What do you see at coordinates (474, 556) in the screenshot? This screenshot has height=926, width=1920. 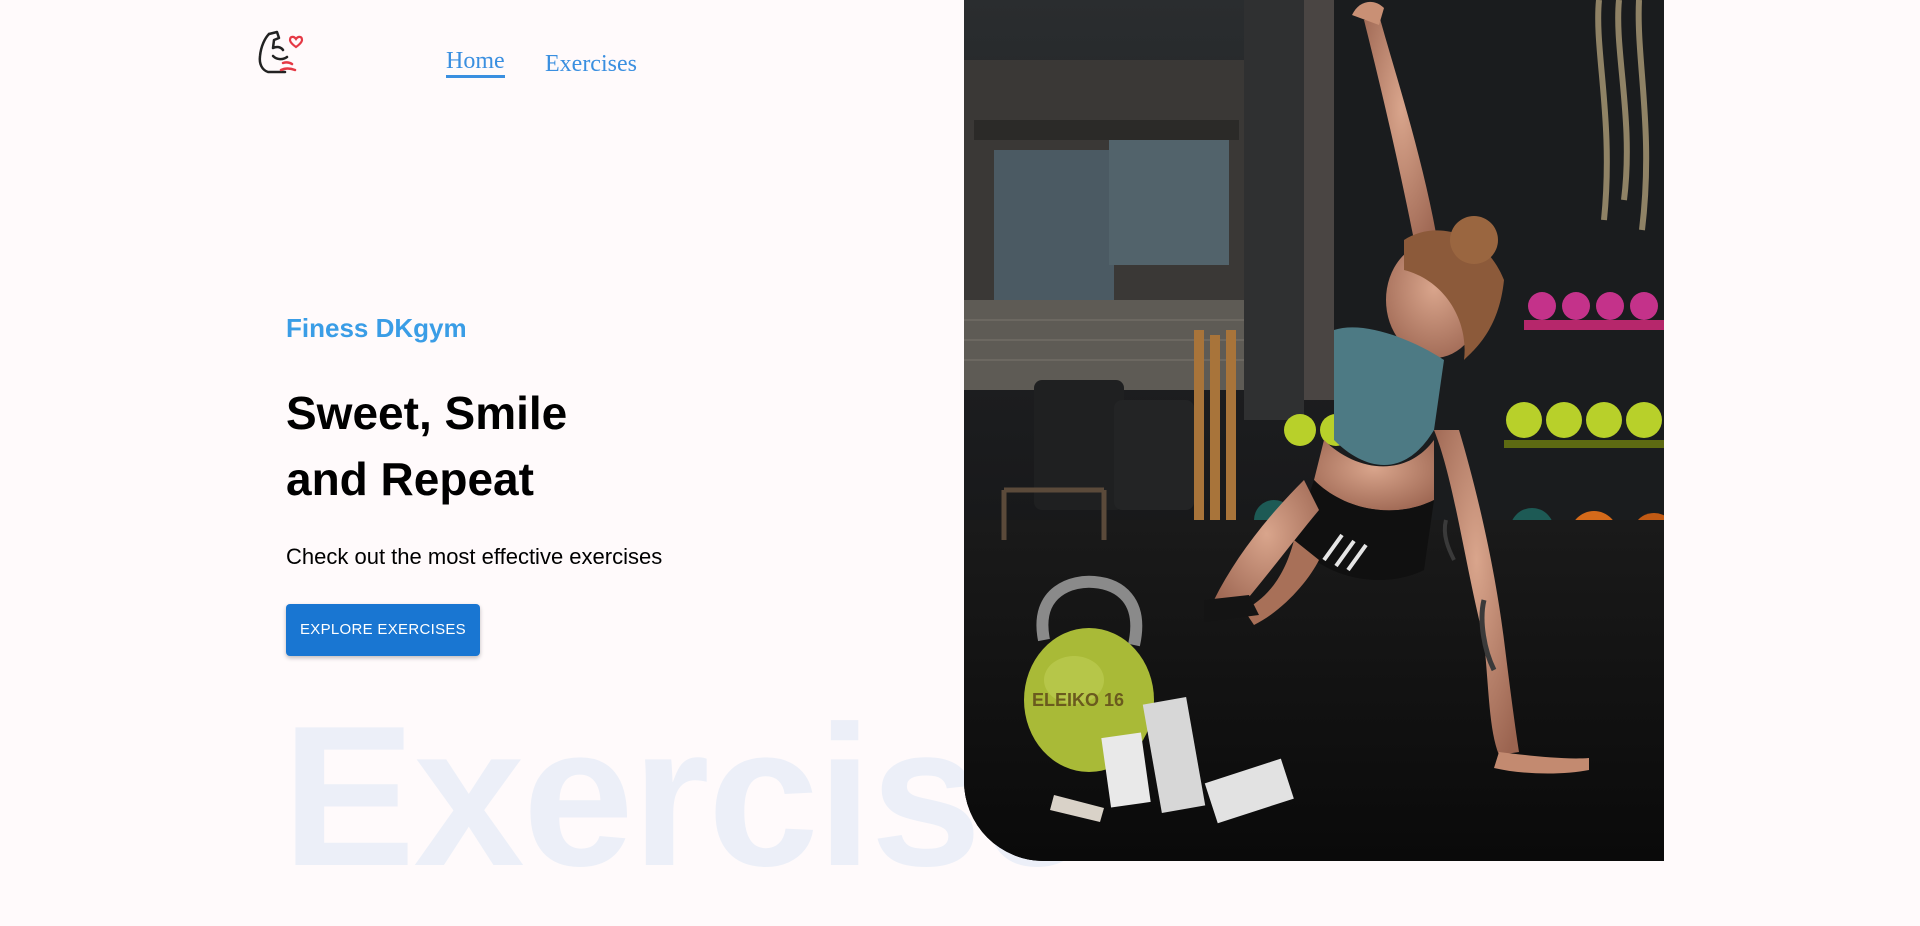 I see `hero-subtitle: Check out the most effective exercises` at bounding box center [474, 556].